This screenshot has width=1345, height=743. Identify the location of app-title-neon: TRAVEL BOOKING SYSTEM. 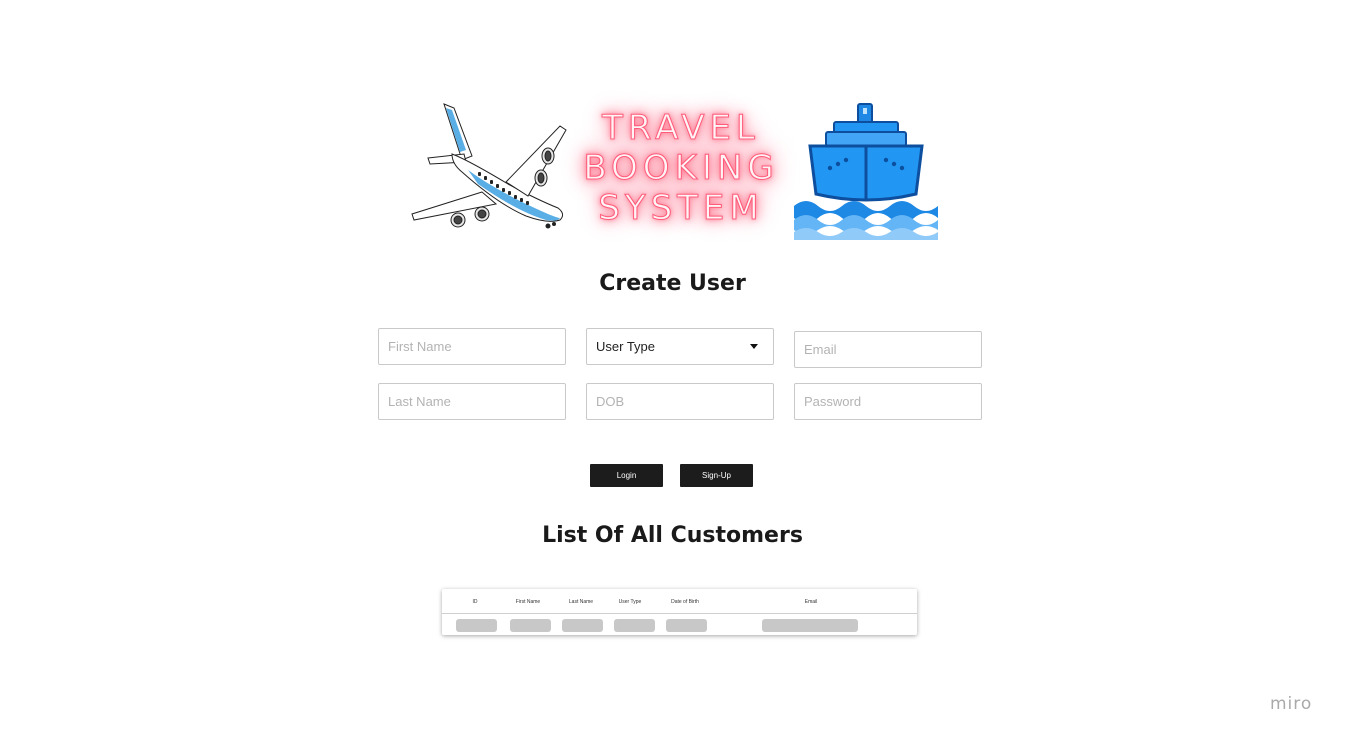
(681, 168).